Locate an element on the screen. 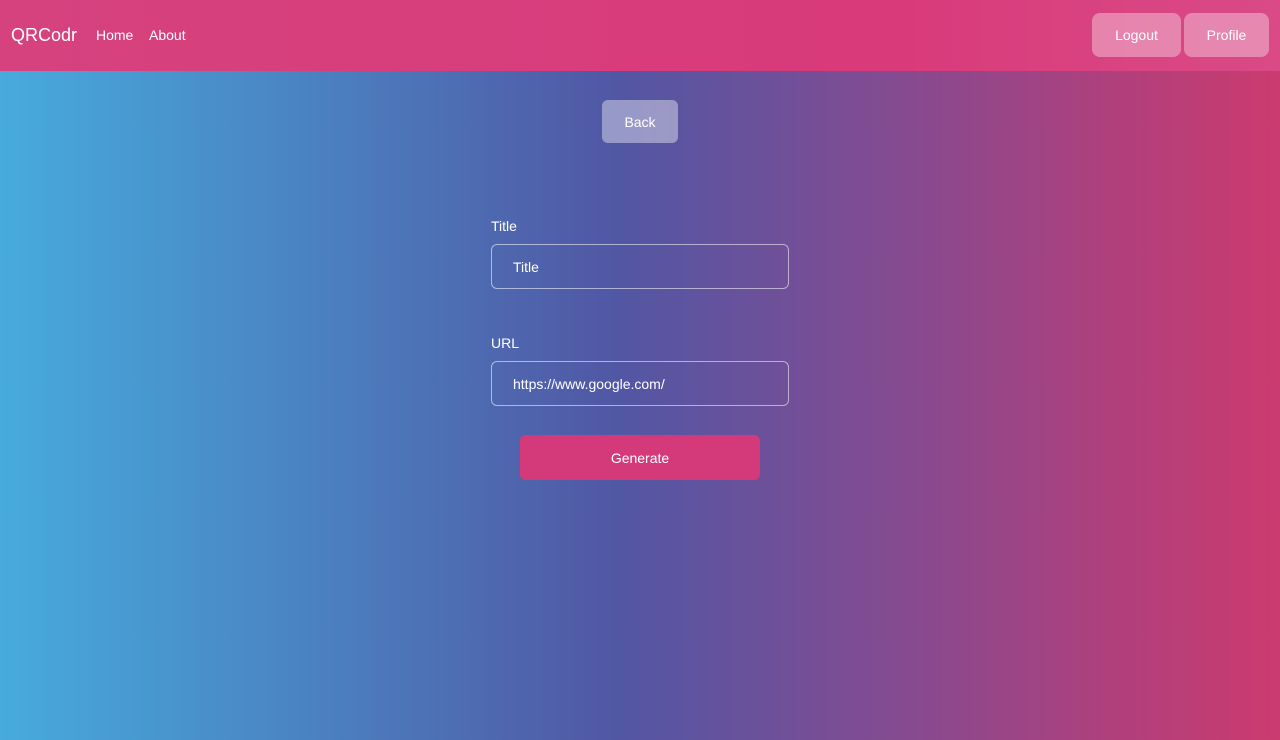  generate-button: Generate is located at coordinates (640, 457).